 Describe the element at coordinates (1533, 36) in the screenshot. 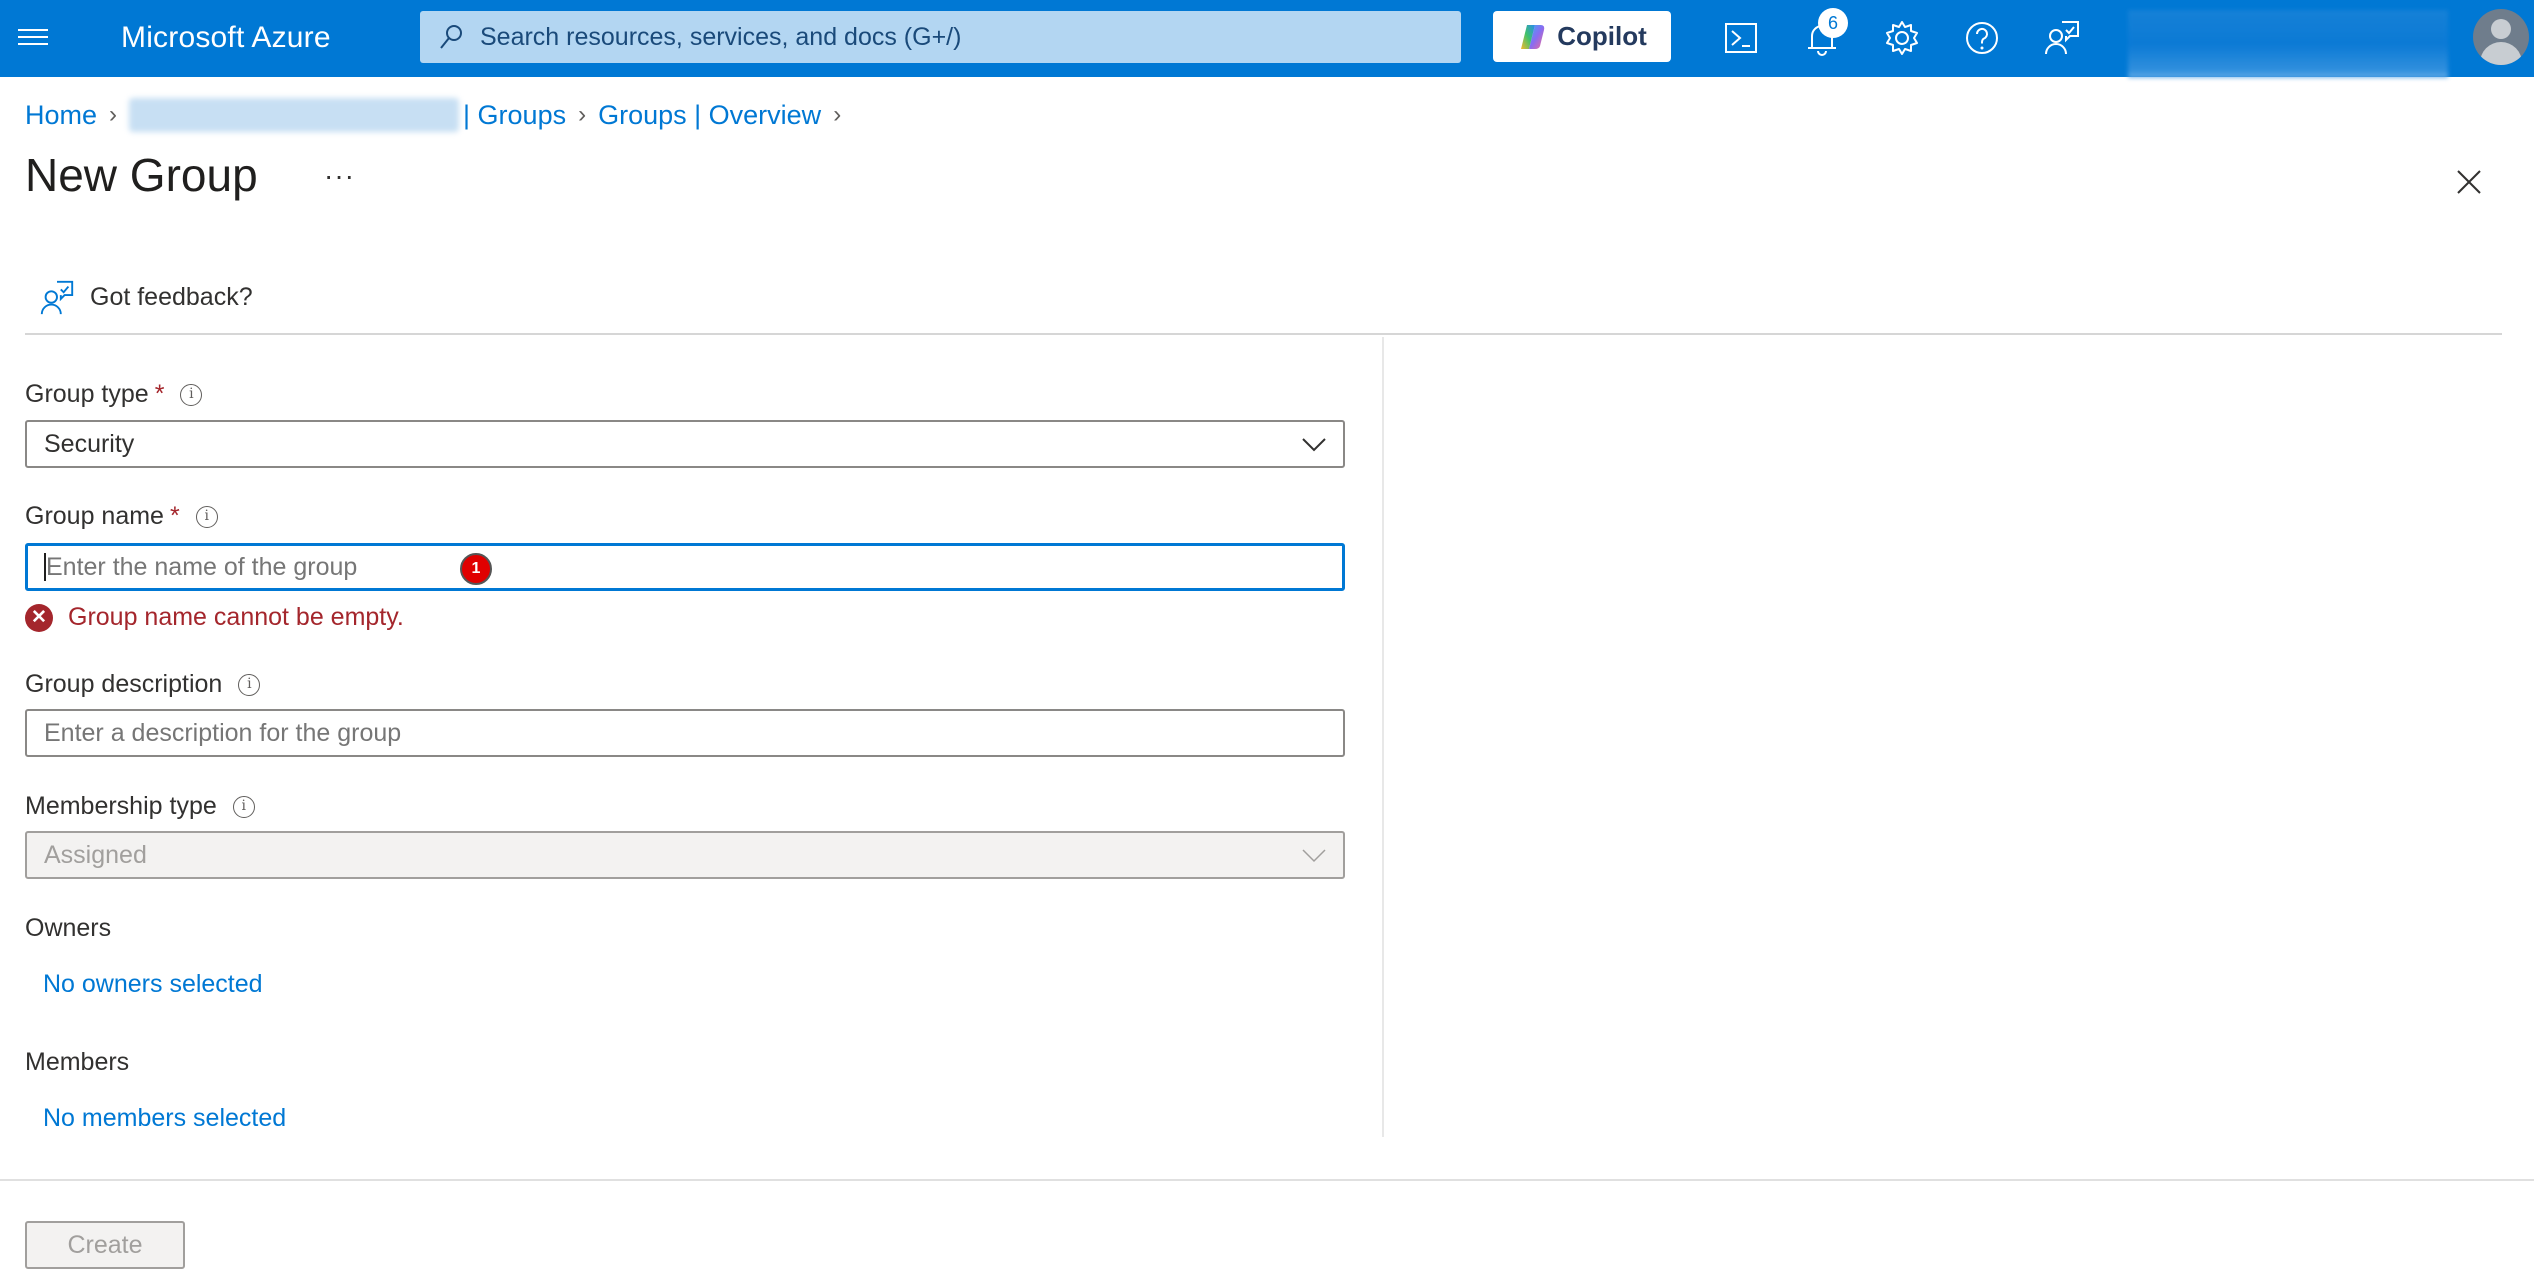

I see `copilot-logo-icon` at that location.